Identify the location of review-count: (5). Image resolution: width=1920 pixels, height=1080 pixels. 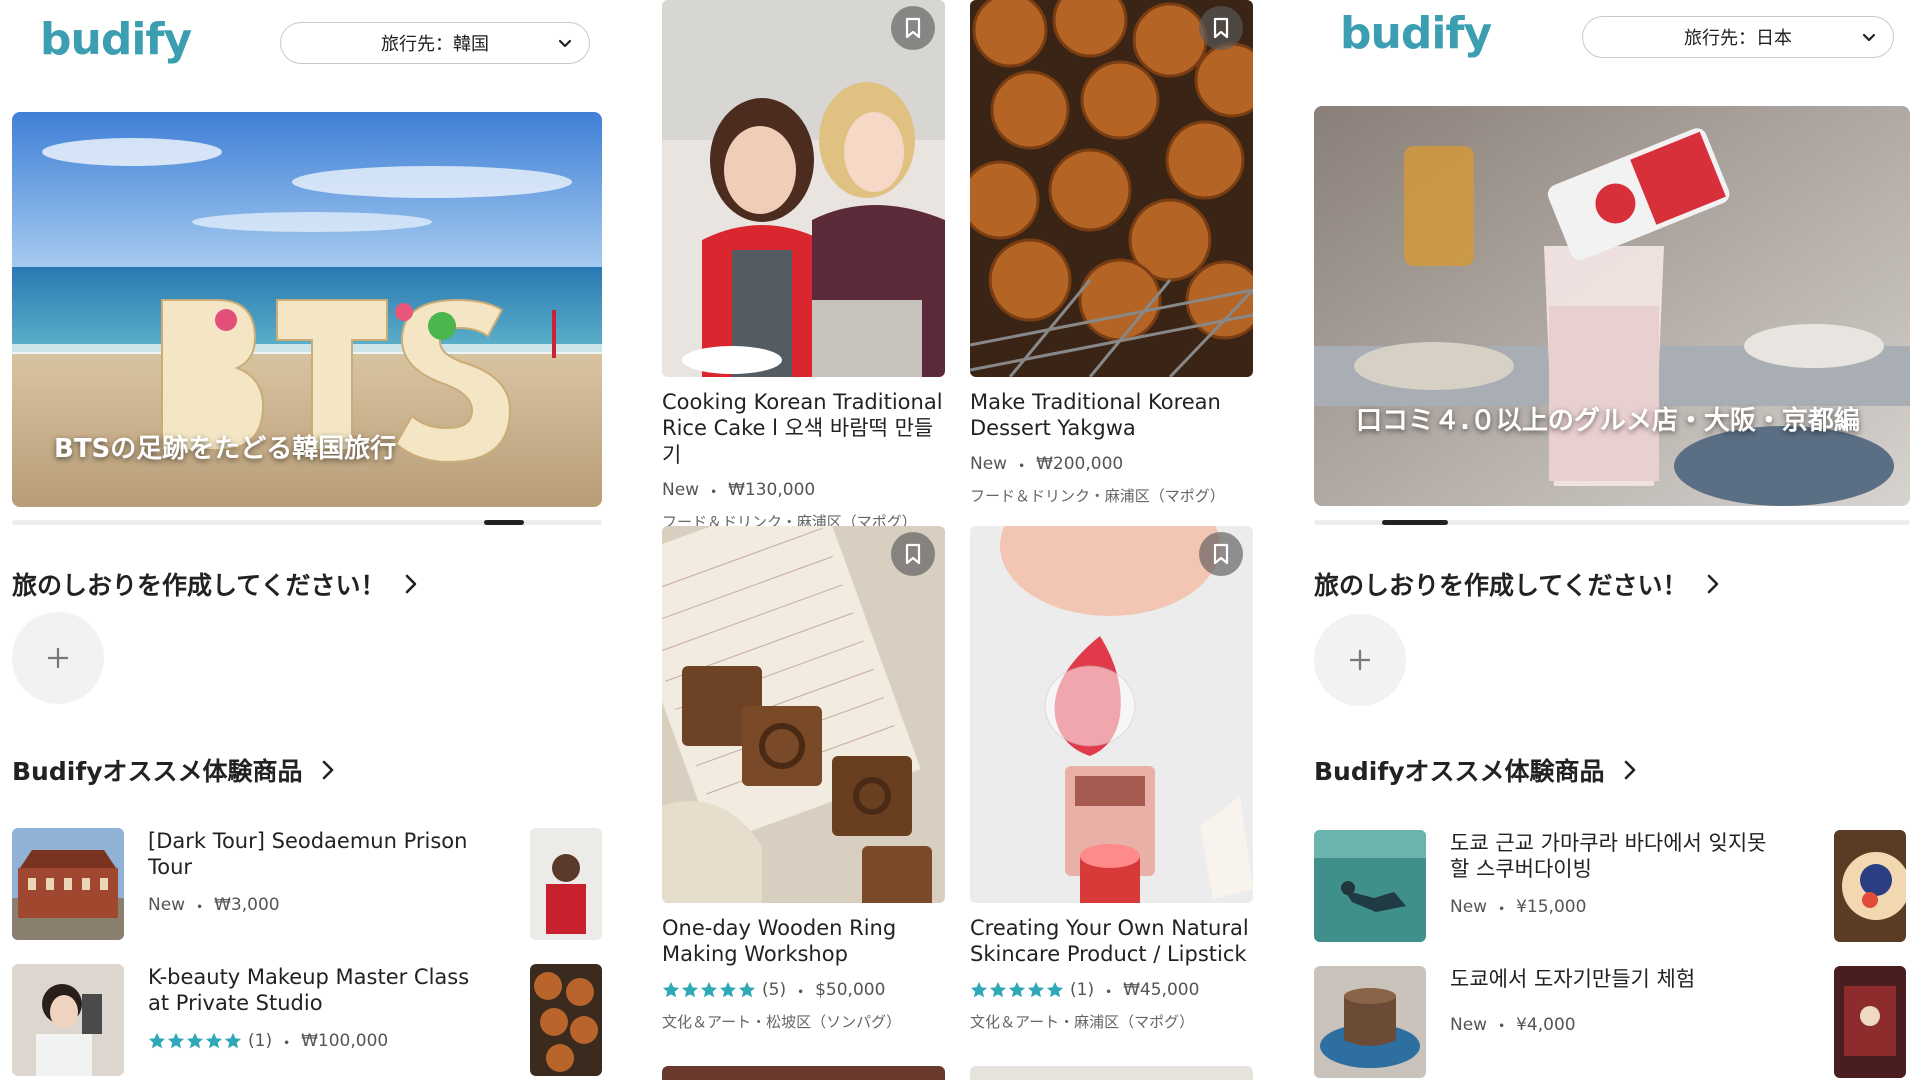
(774, 990).